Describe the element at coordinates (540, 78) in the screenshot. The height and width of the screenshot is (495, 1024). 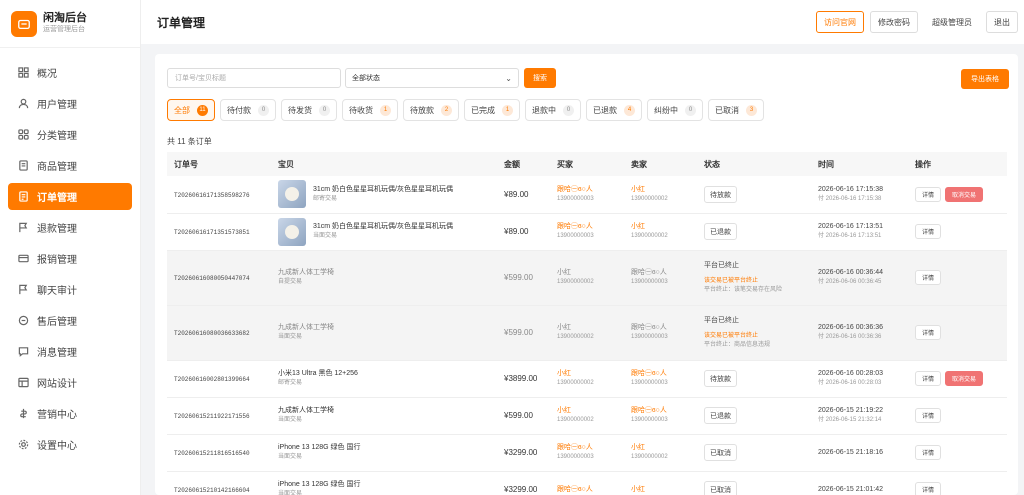
I see `search-button: 搜索` at that location.